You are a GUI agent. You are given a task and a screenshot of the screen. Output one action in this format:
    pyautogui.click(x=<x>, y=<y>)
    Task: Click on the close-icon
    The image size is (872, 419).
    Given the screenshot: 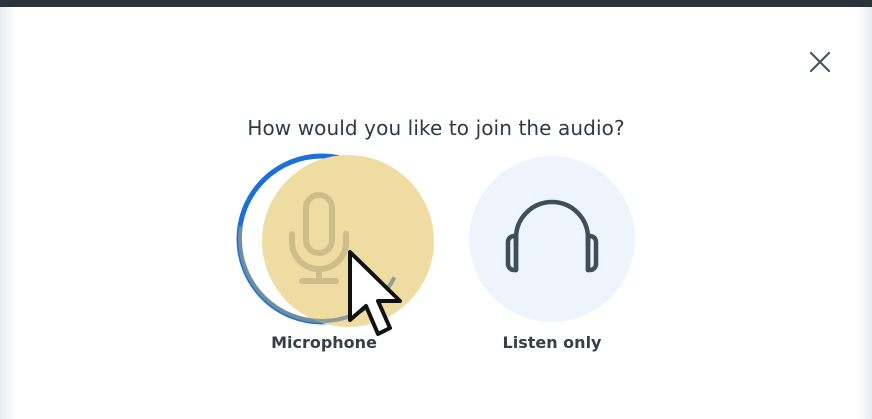 What is the action you would take?
    pyautogui.click(x=820, y=62)
    